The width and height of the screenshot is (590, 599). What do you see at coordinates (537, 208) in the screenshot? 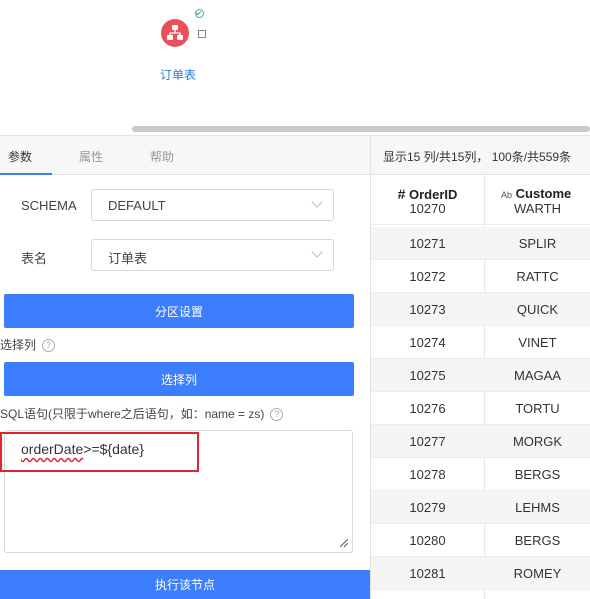
I see `cell-customer: WARTH` at bounding box center [537, 208].